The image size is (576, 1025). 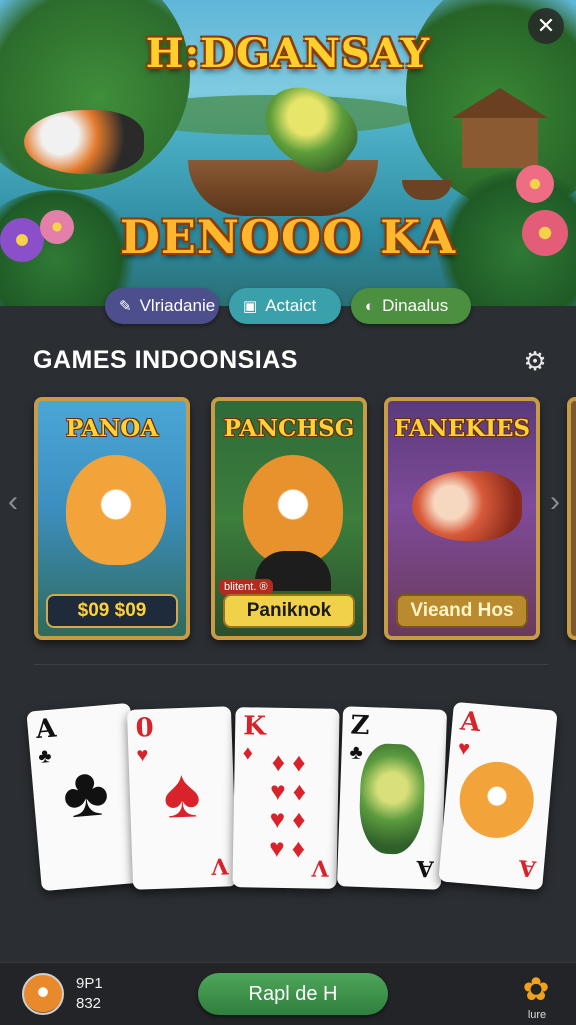 What do you see at coordinates (145, 728) in the screenshot?
I see `card-rank: 0` at bounding box center [145, 728].